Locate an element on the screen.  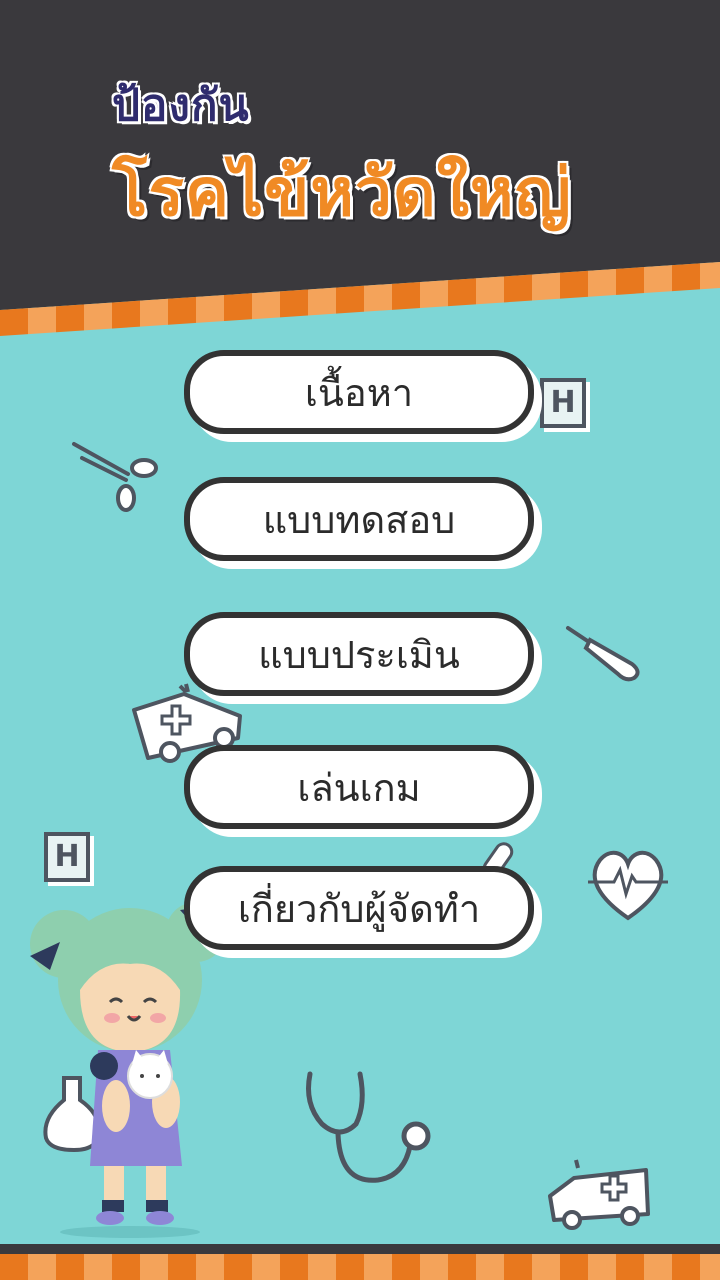
menu-button-label: เล่นเกม is located at coordinates (359, 787).